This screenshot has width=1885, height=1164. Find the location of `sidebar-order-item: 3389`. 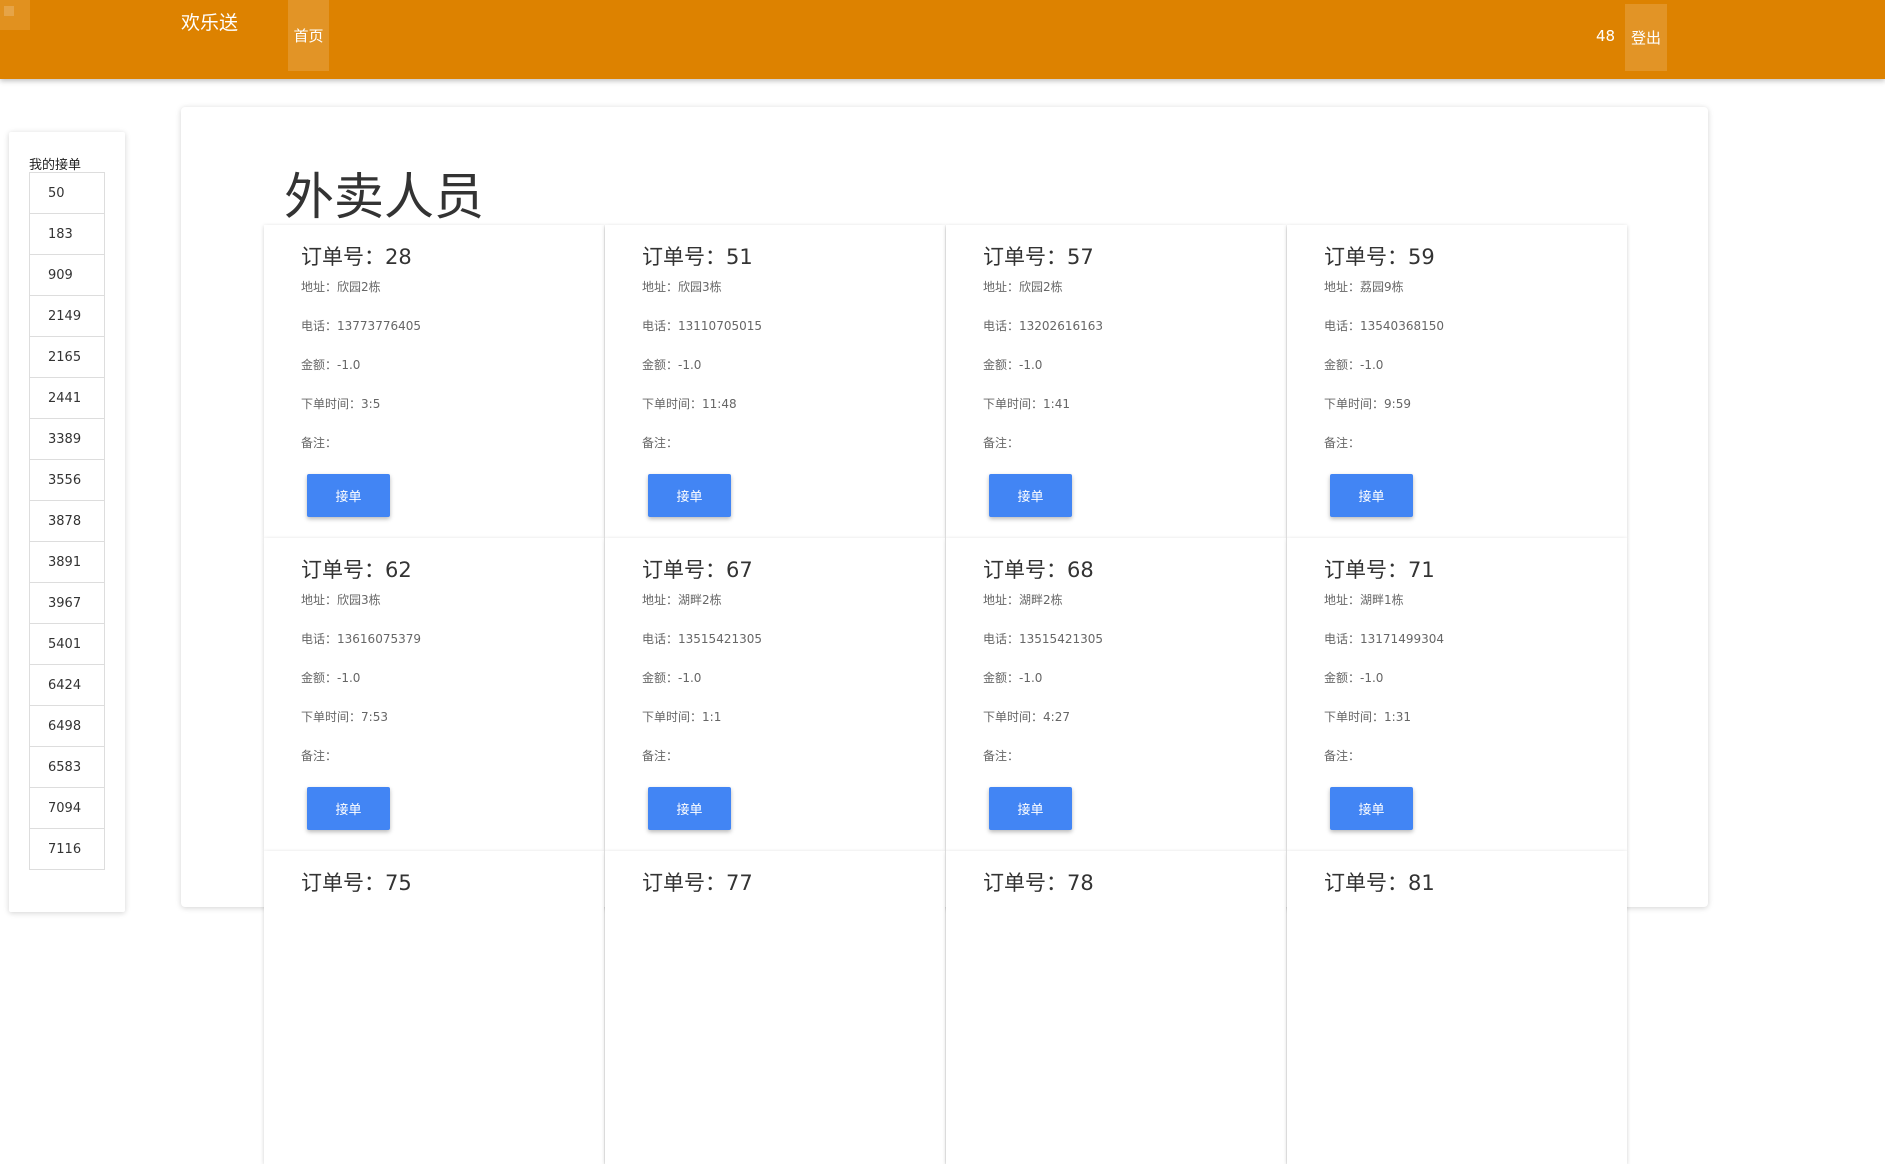

sidebar-order-item: 3389 is located at coordinates (67, 439).